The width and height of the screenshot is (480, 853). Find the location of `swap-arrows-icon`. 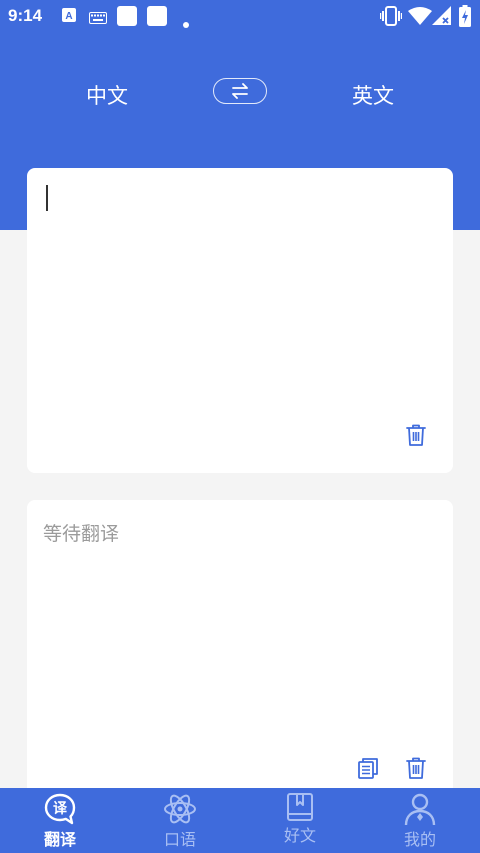

swap-arrows-icon is located at coordinates (240, 91).